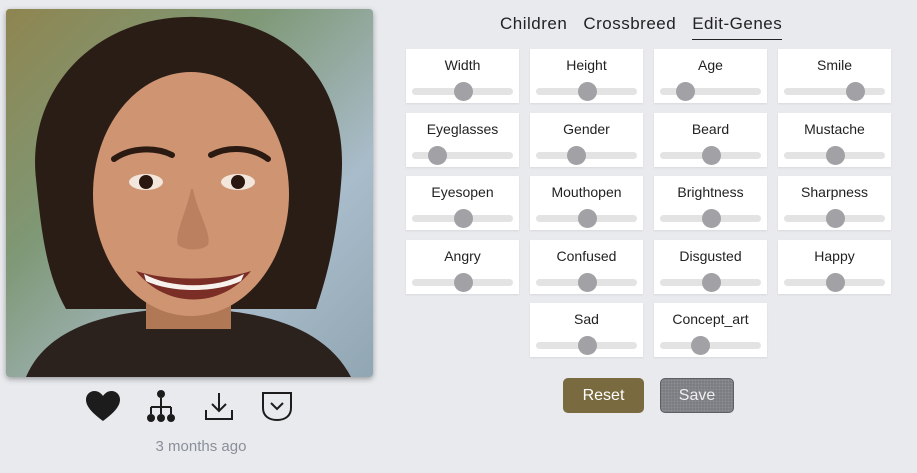  What do you see at coordinates (586, 140) in the screenshot?
I see `gene-card-gender: Gender` at bounding box center [586, 140].